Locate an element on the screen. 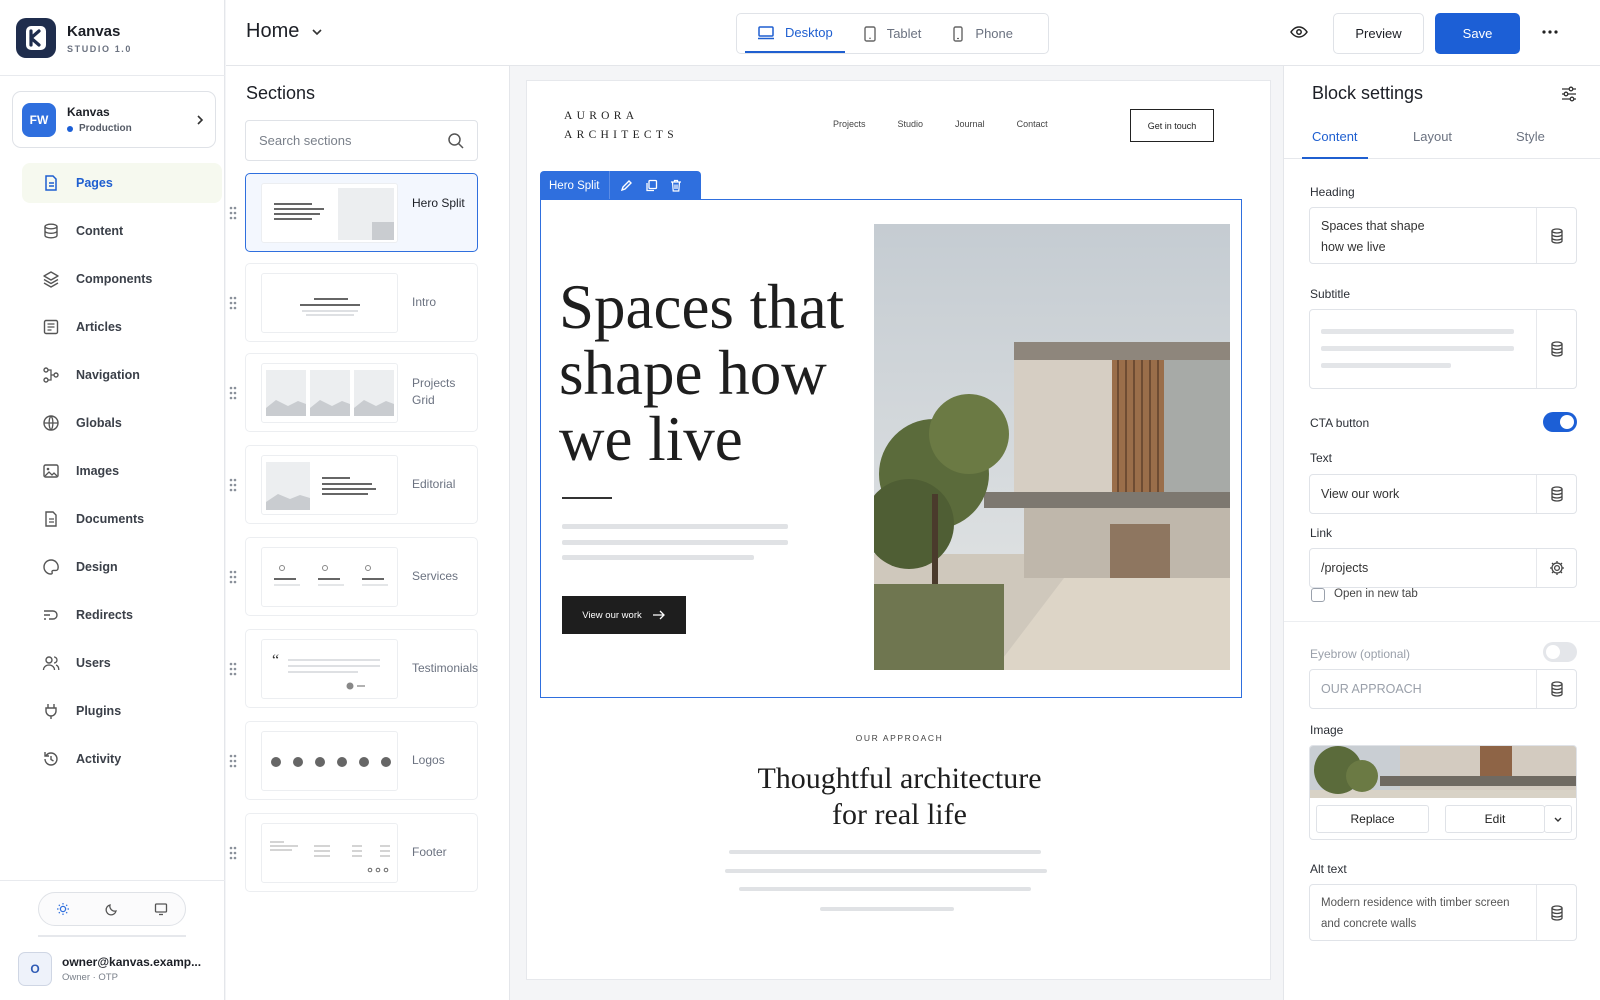  hero-cta-button: View our work is located at coordinates (624, 615).